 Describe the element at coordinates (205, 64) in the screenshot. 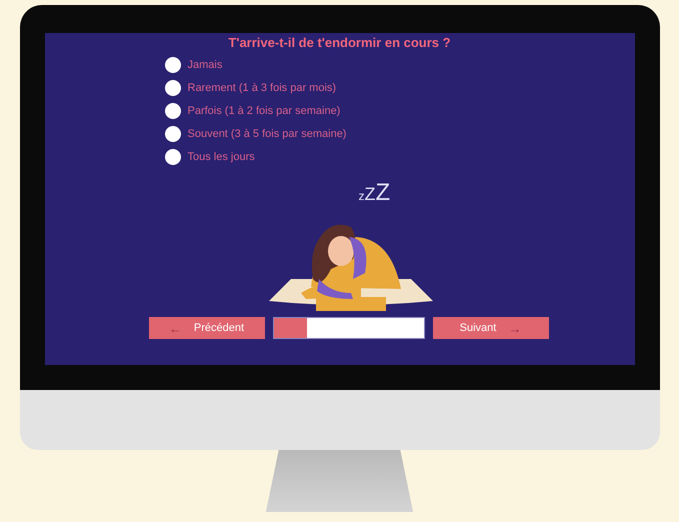

I see `option-label: Jamais` at that location.